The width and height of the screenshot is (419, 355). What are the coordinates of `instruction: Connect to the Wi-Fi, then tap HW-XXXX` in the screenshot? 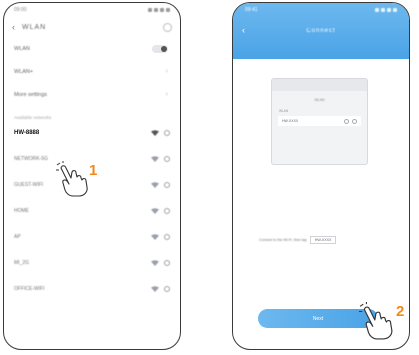 It's located at (324, 240).